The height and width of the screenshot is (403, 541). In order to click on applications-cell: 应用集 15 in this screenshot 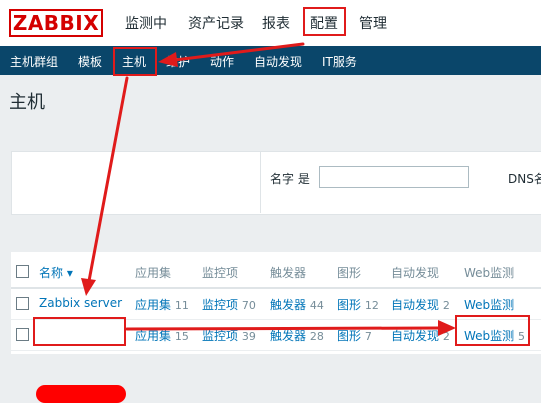, I will do `click(162, 335)`.